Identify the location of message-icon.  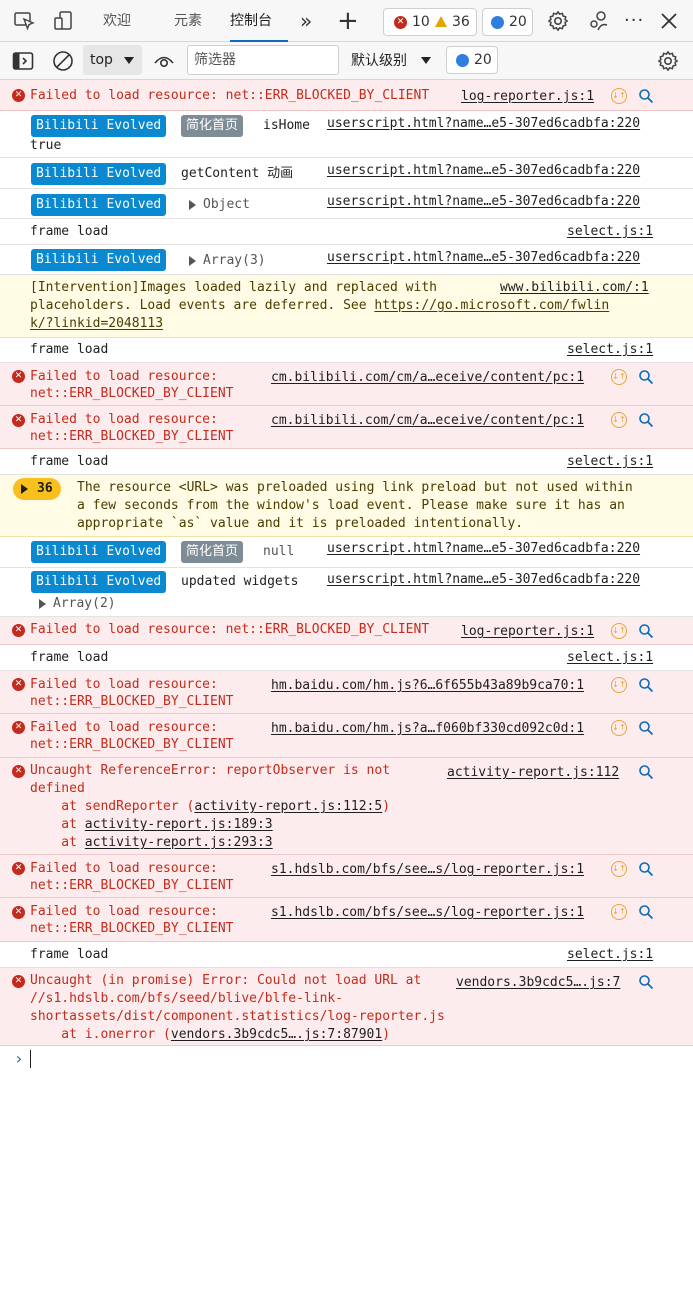
(462, 60).